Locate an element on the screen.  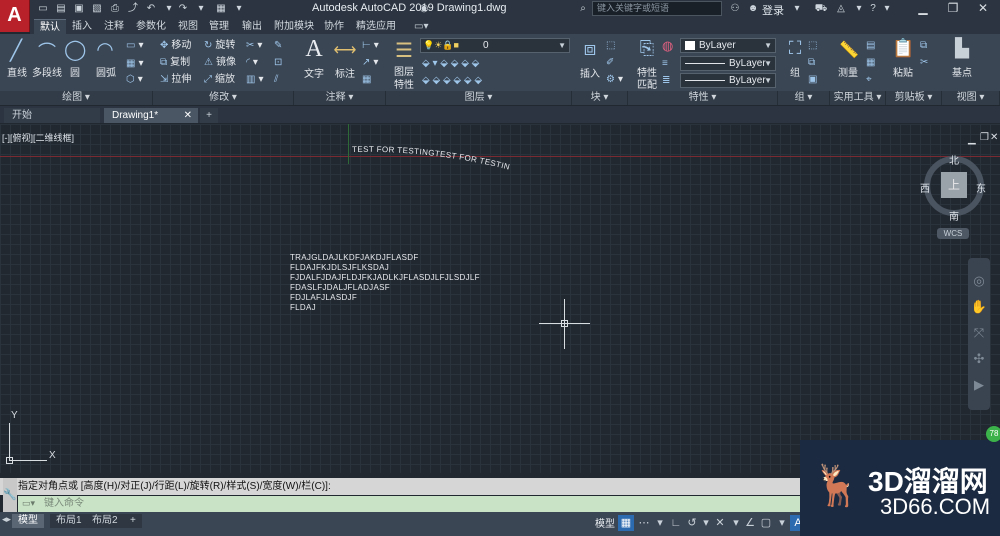
save-as-icon: ▧ is located at coordinates (97, 8).